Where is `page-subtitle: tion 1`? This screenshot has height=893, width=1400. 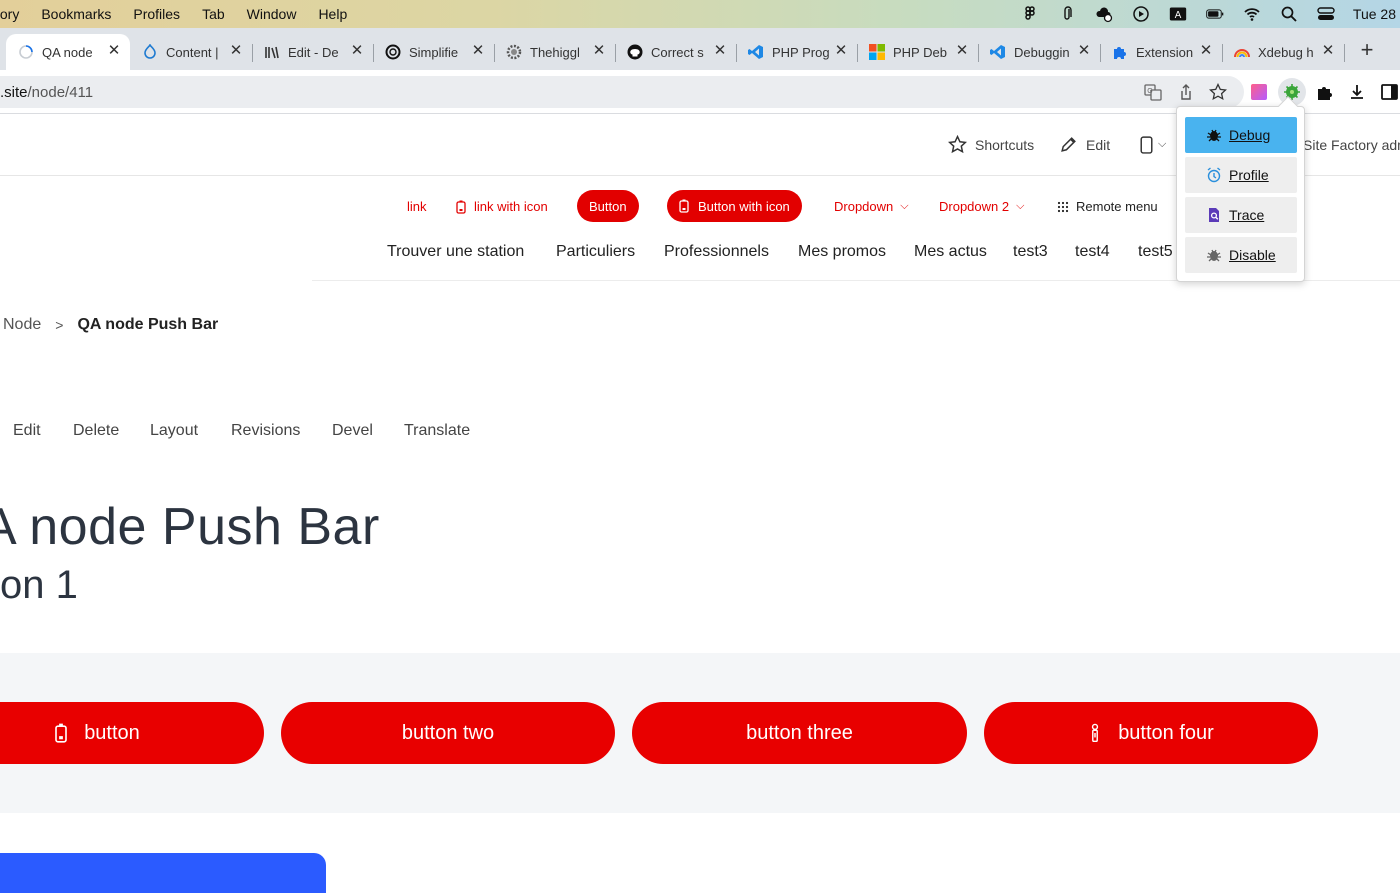 page-subtitle: tion 1 is located at coordinates (39, 585).